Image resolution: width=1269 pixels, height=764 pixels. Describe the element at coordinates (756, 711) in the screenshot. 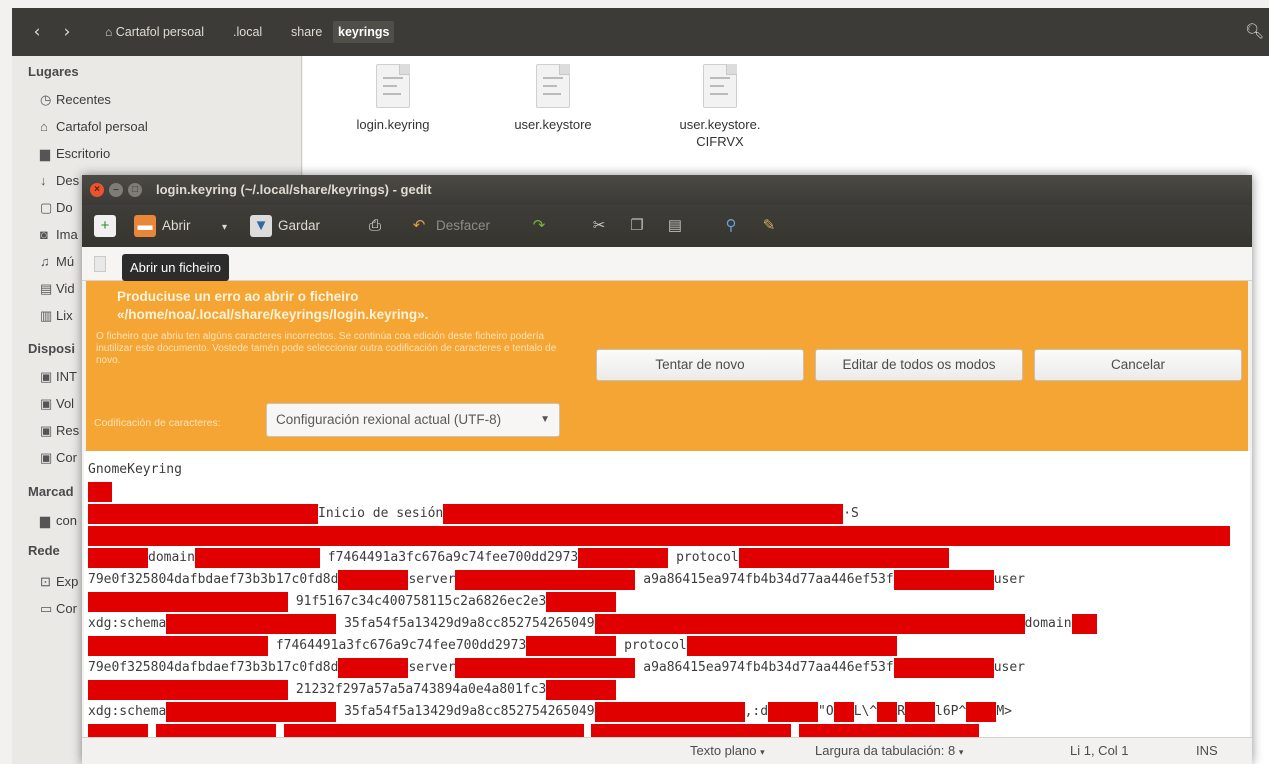

I see `editor-text: ,:d` at that location.